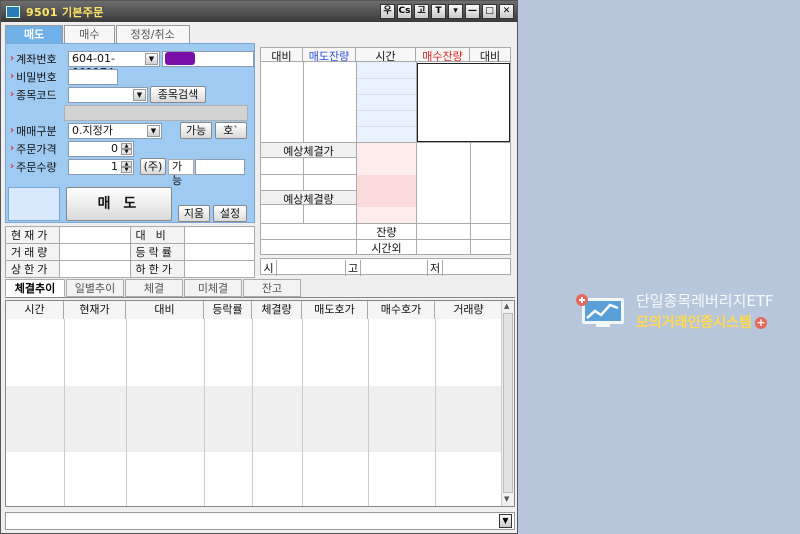 The height and width of the screenshot is (534, 800). What do you see at coordinates (506, 306) in the screenshot?
I see `scroll-up-icon: ▲` at bounding box center [506, 306].